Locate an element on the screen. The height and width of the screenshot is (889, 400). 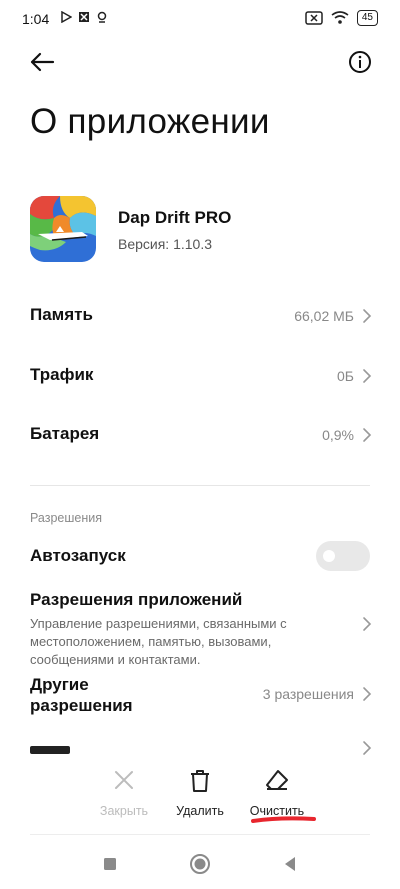
back-nav-button is located at coordinates (290, 864).